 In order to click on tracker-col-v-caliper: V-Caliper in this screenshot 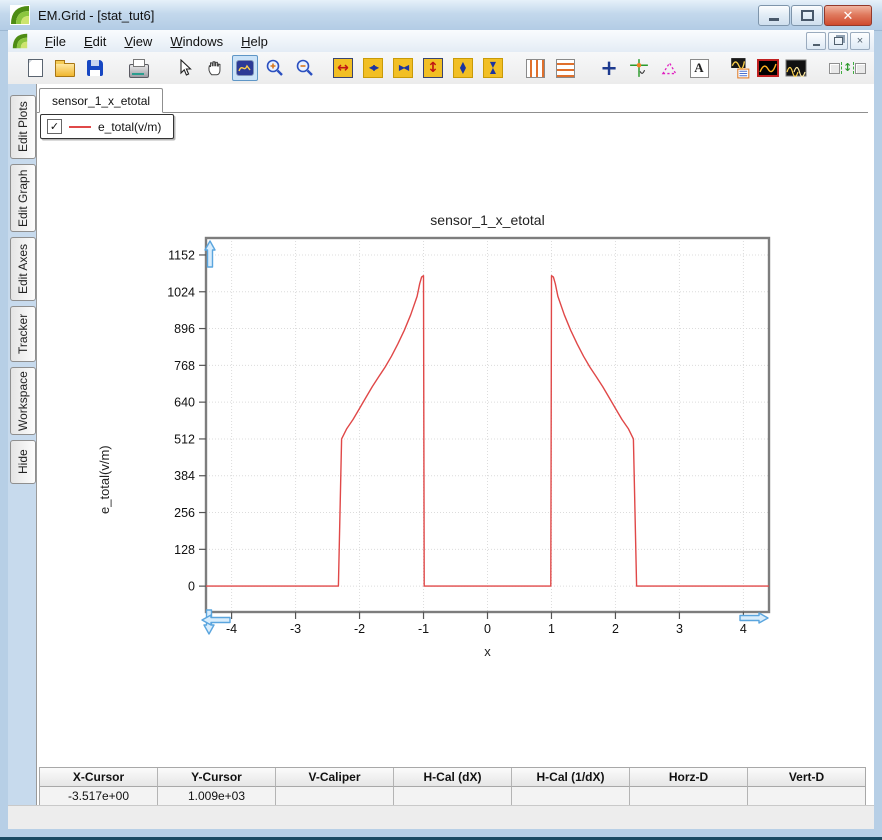, I will do `click(335, 777)`.